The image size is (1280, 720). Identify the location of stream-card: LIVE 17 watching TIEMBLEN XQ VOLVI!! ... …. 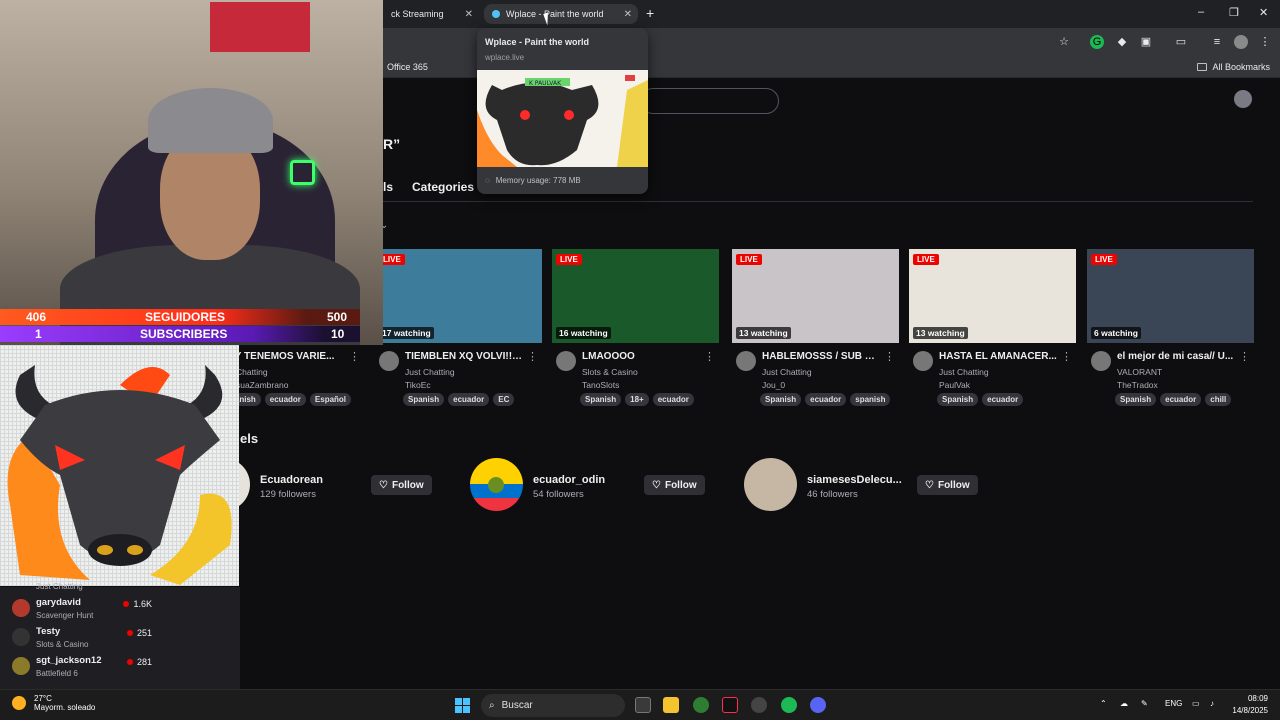
(458, 327).